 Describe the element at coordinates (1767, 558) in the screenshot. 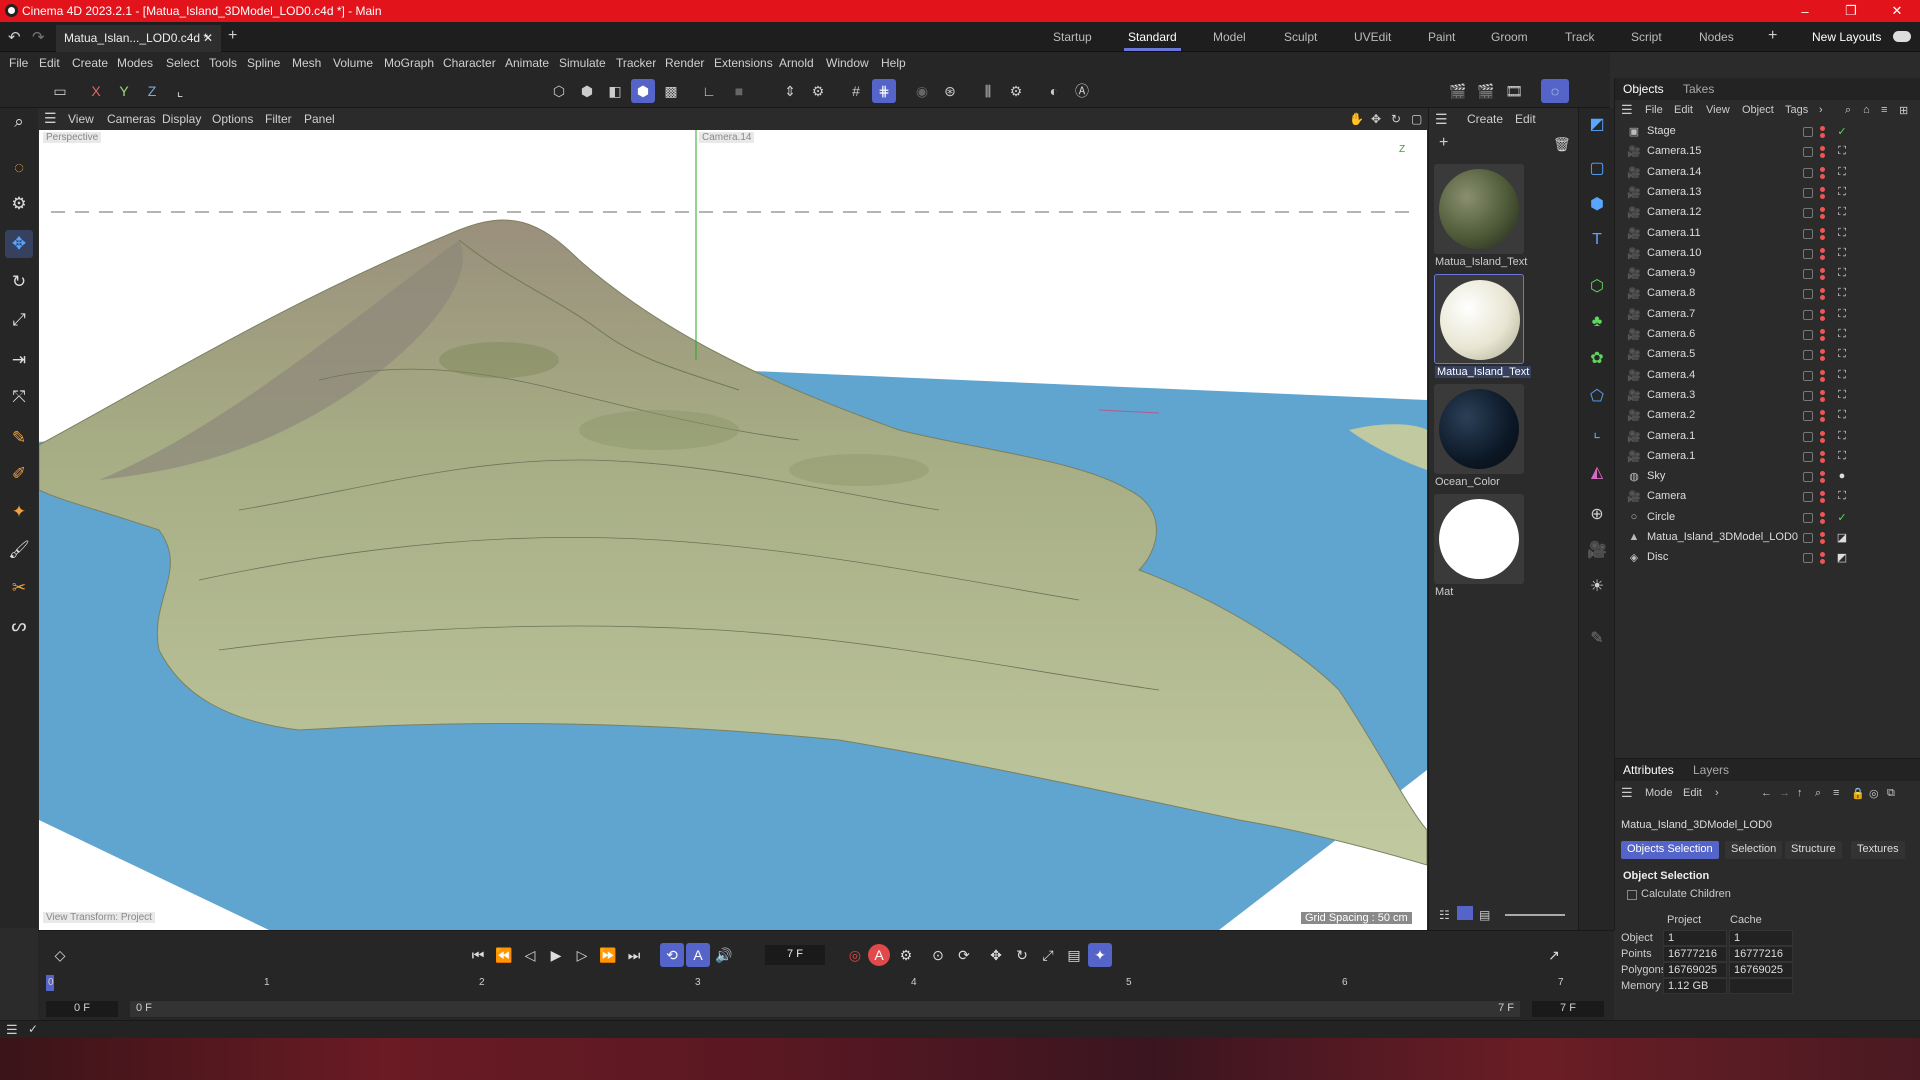

I see `object-row: ◈ Disc ◩` at that location.